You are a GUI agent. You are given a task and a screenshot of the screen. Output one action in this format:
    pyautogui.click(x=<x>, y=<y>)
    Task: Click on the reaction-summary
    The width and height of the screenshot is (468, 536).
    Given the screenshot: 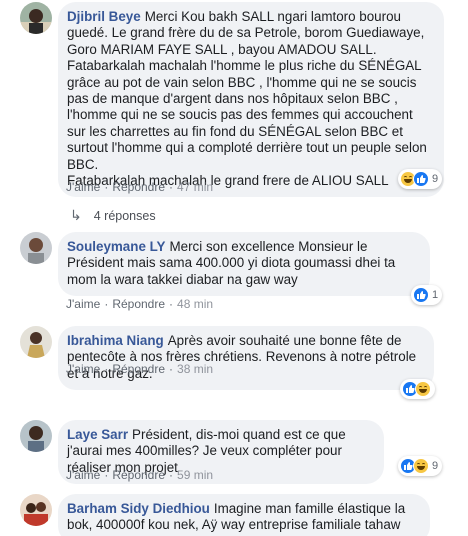 What is the action you would take?
    pyautogui.click(x=417, y=389)
    